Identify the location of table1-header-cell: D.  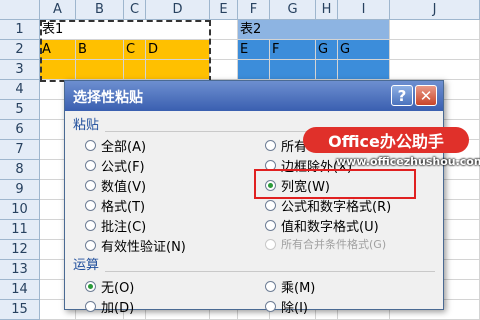
(178, 50).